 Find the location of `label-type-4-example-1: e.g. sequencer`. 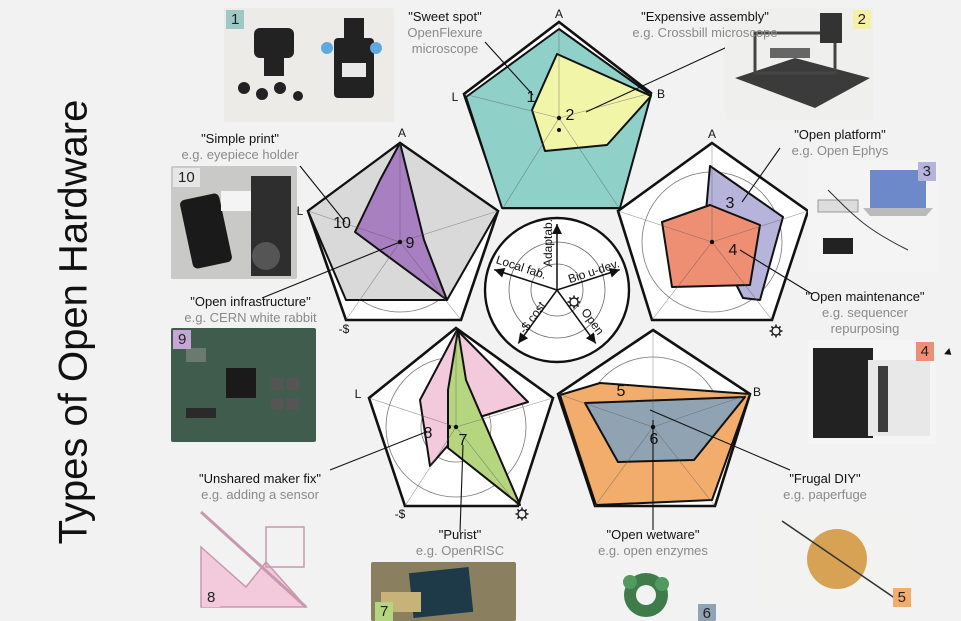

label-type-4-example-1: e.g. sequencer is located at coordinates (864, 312).